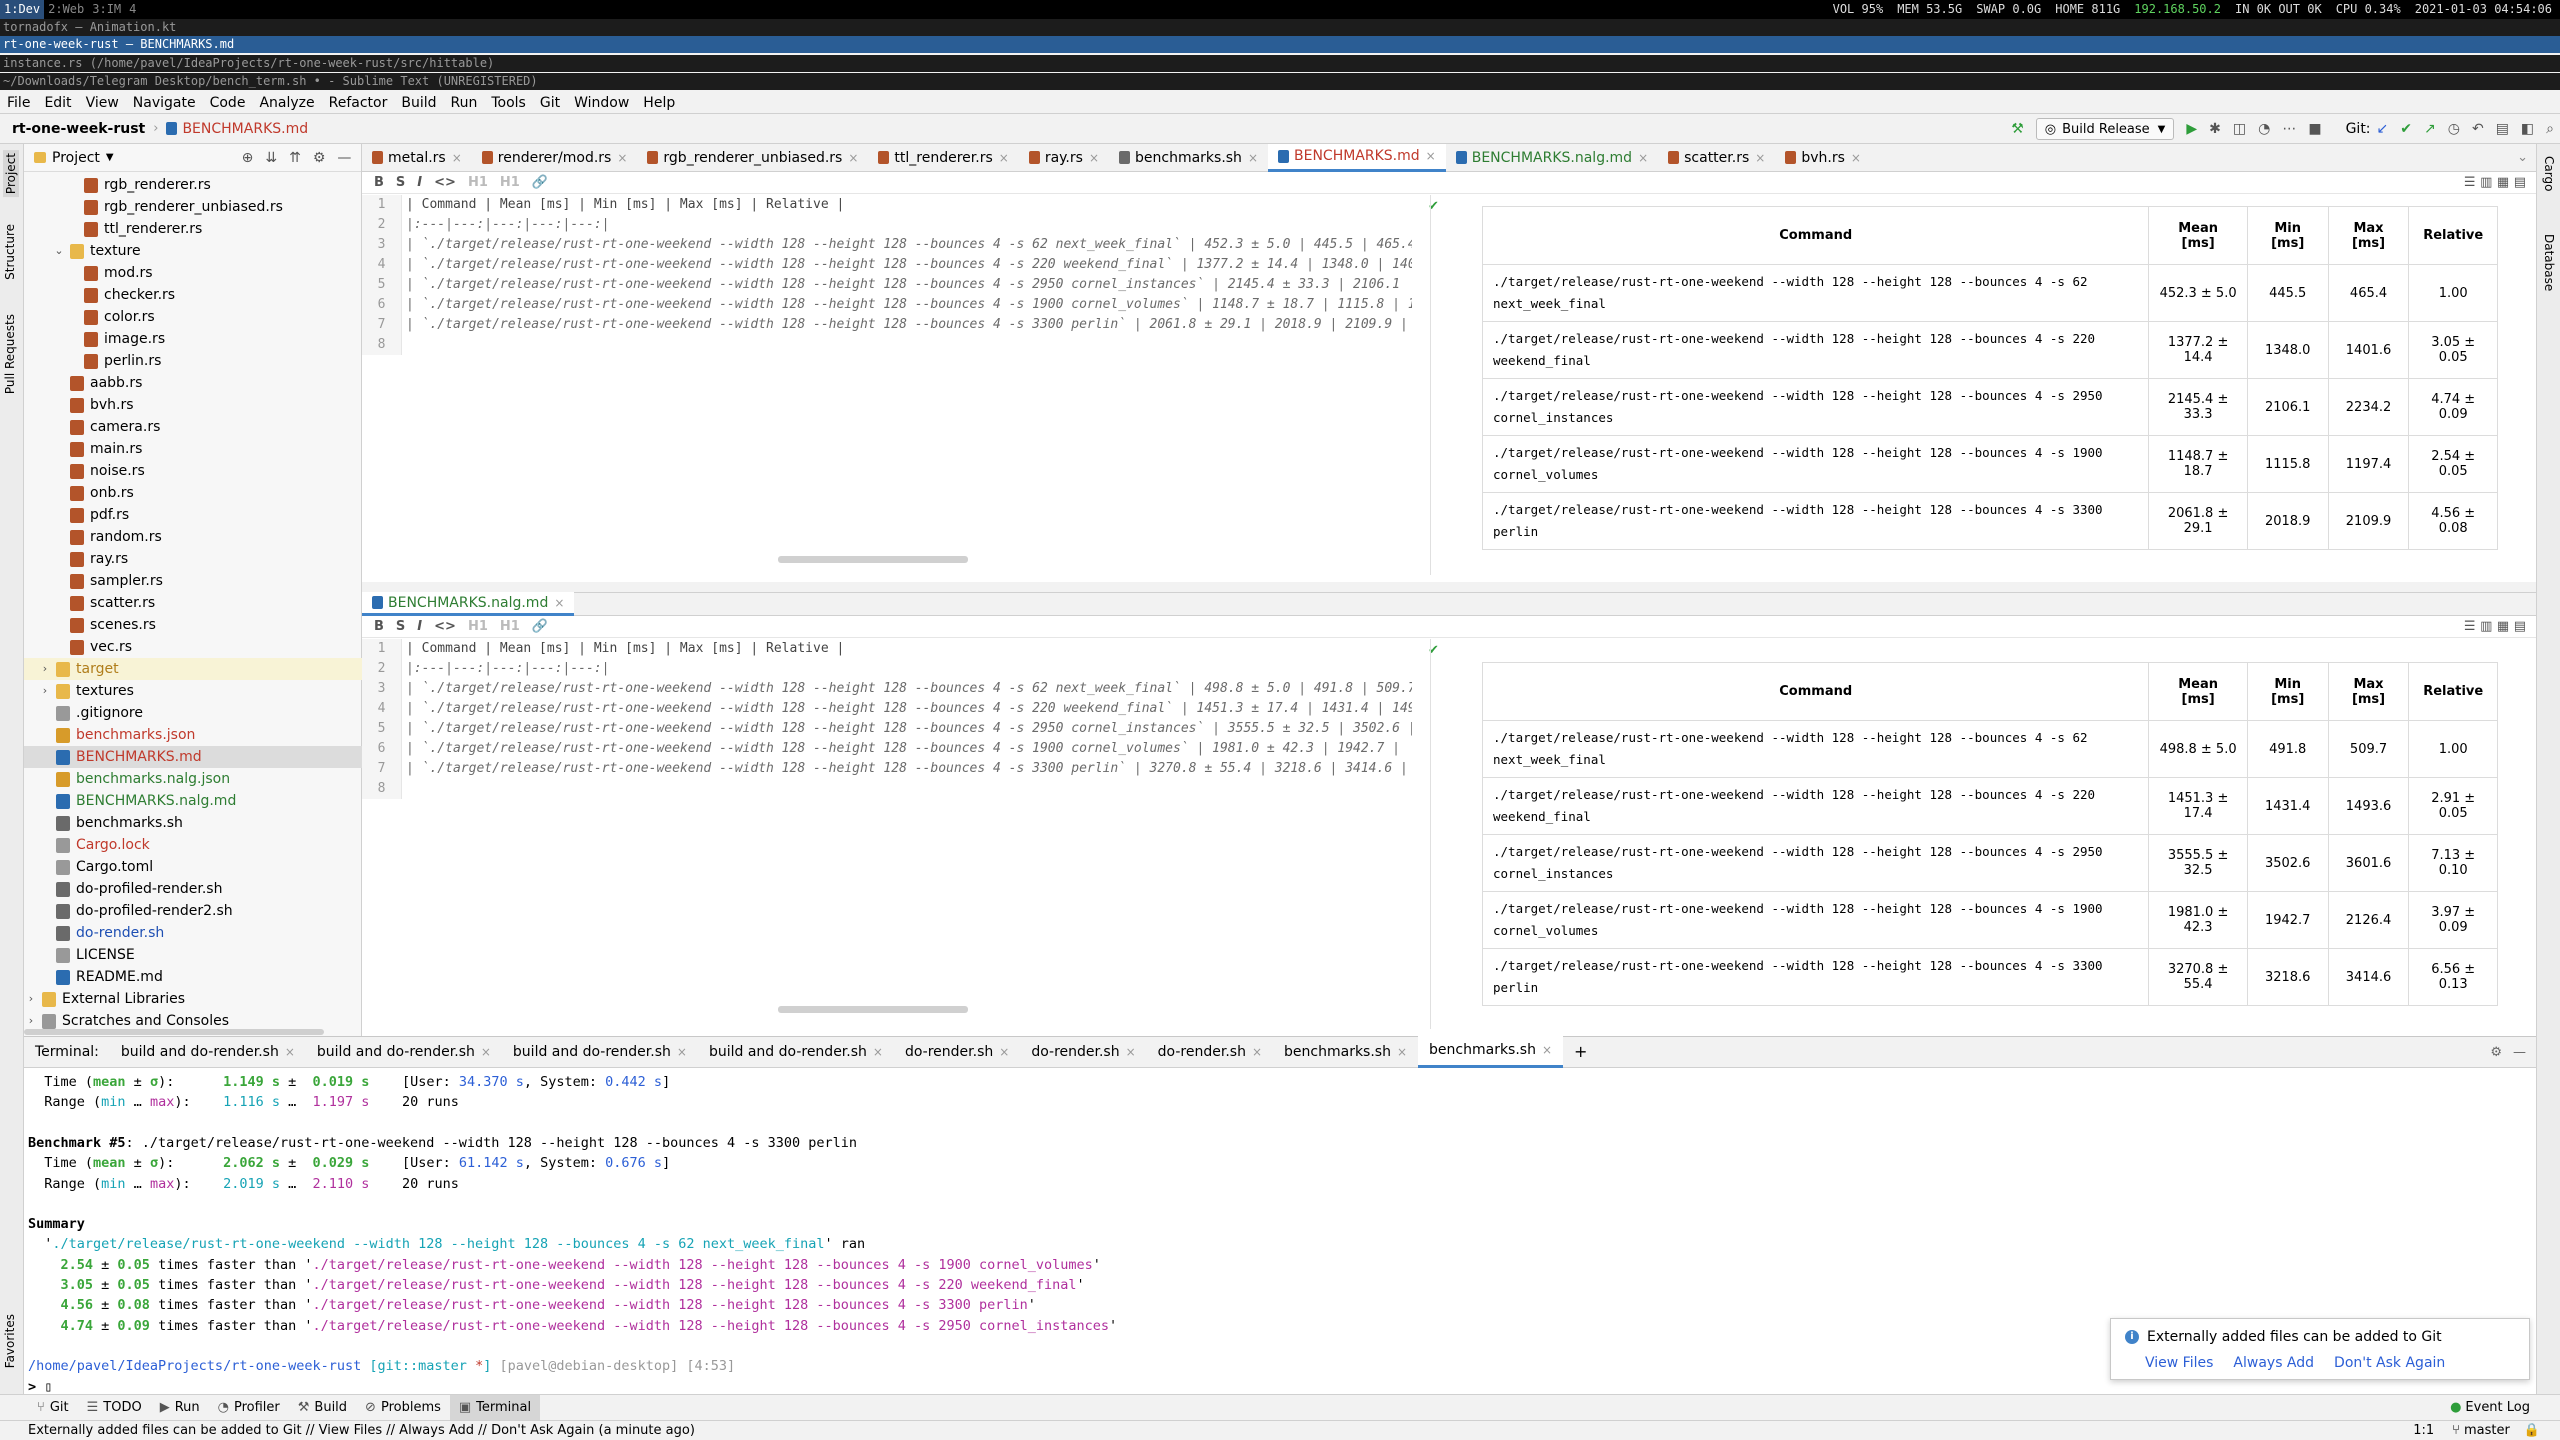 Image resolution: width=2560 pixels, height=1440 pixels. What do you see at coordinates (193, 559) in the screenshot?
I see `tree-item: ray.rs` at bounding box center [193, 559].